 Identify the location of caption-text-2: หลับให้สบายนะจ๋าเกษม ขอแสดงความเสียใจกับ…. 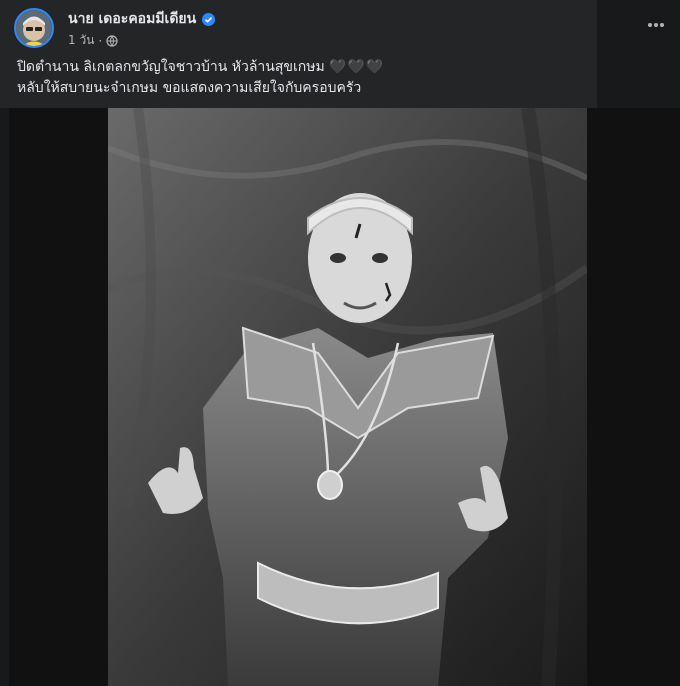
(189, 88).